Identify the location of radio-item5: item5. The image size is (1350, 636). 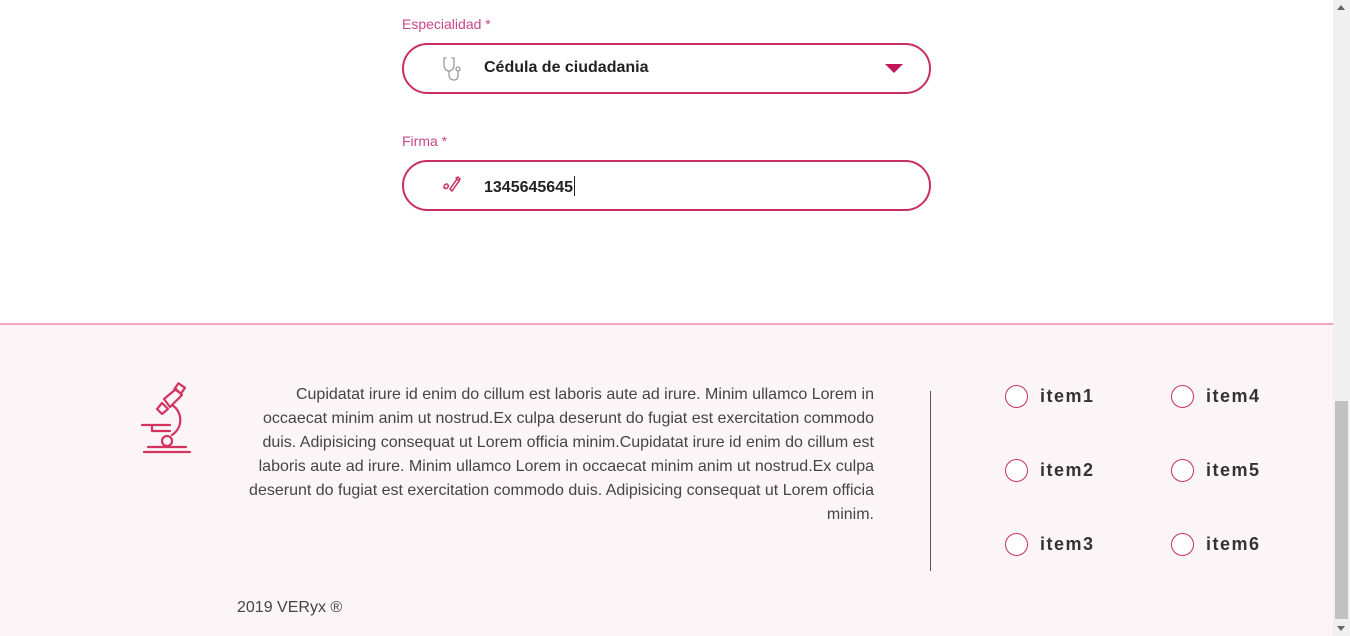
(1216, 470).